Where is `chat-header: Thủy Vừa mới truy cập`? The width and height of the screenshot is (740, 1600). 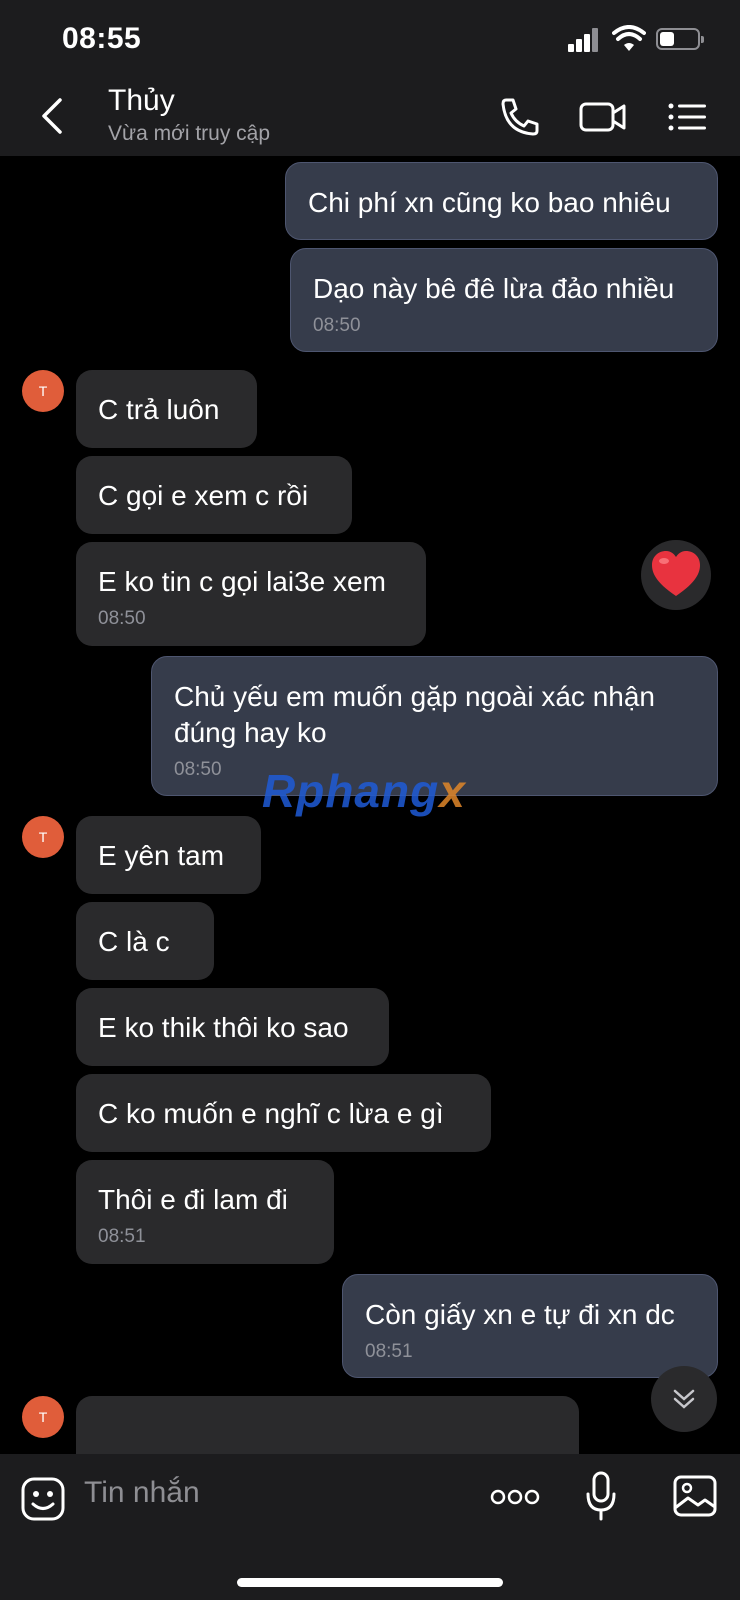 chat-header: Thủy Vừa mới truy cập is located at coordinates (370, 118).